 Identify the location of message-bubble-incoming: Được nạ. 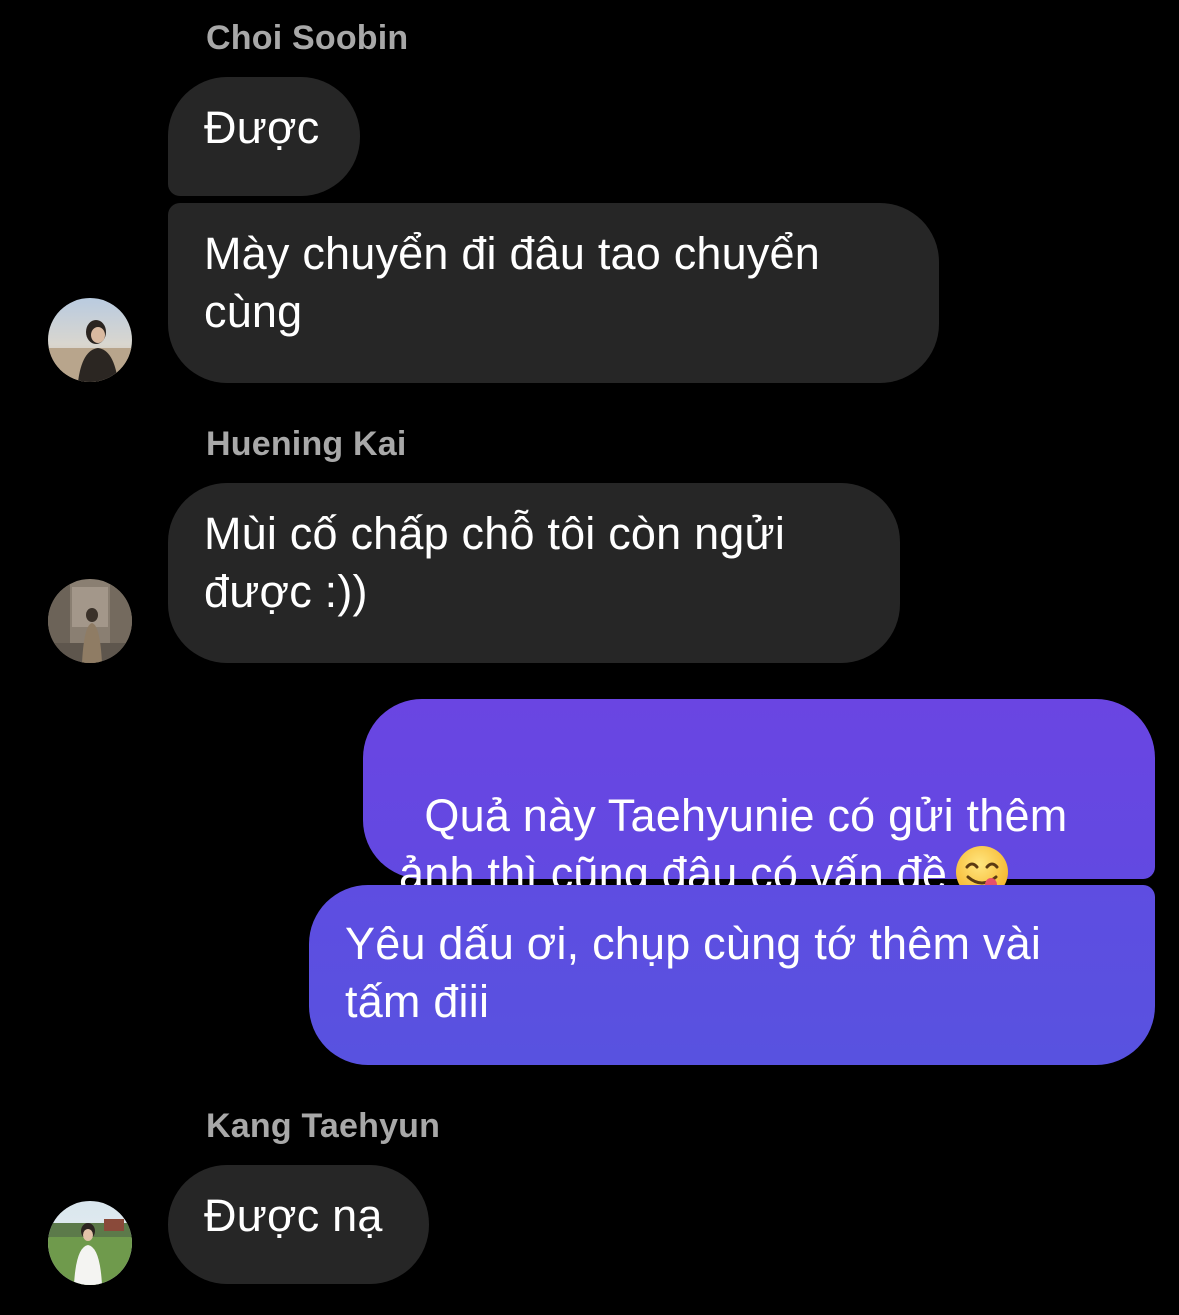
(298, 1224).